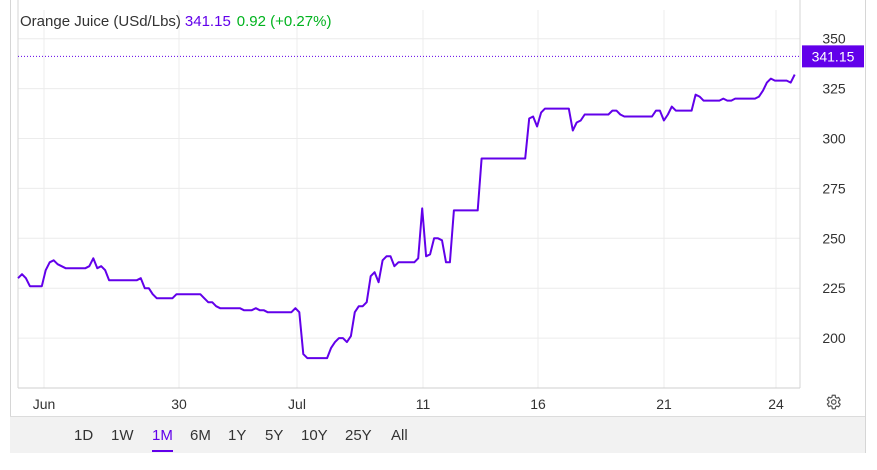 This screenshot has width=877, height=470. What do you see at coordinates (284, 21) in the screenshot?
I see `price-change: 0.92 (+0.27%)` at bounding box center [284, 21].